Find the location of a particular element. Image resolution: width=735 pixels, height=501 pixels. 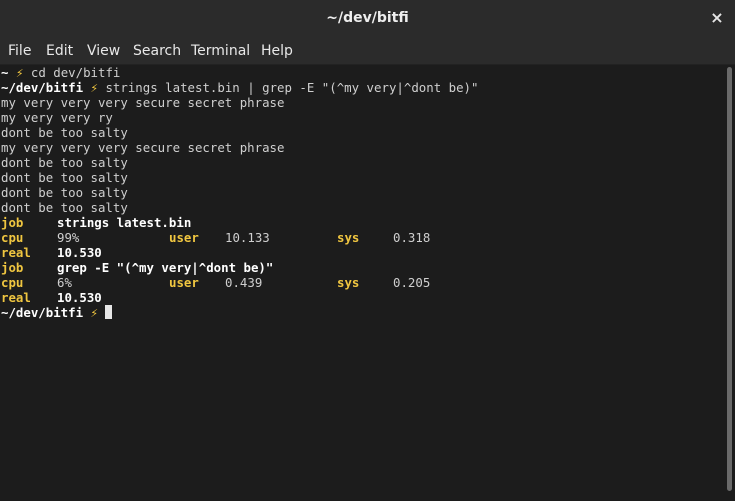

job-name: grep -E "(^my very|^dont be)" is located at coordinates (165, 267).